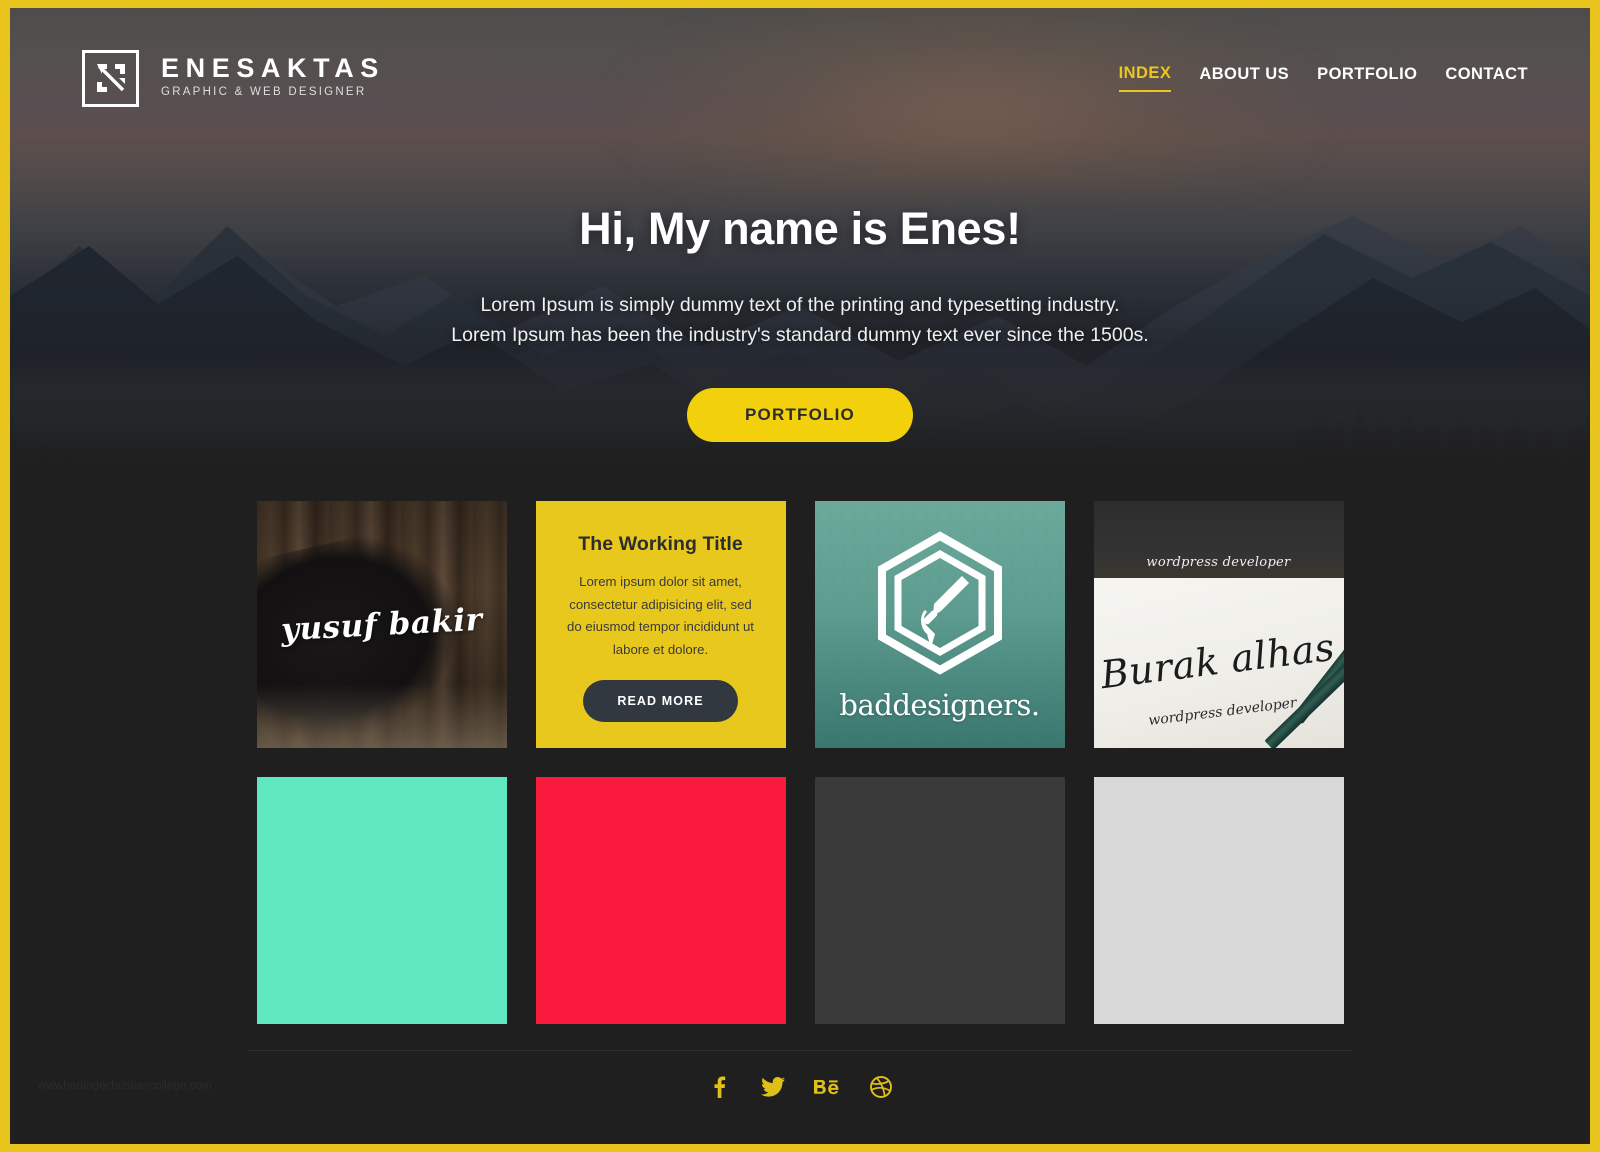  I want to click on burak-paper: Burak alhas wordpress developer, so click(1218, 662).